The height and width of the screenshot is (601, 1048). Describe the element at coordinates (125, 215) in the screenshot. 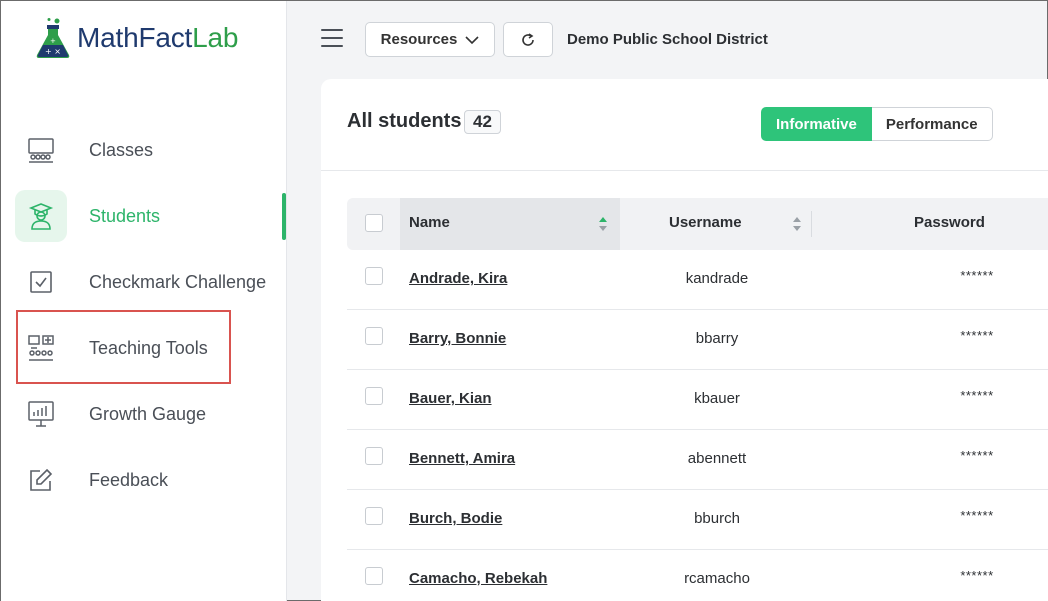

I see `sidebar-item-label: Students` at that location.